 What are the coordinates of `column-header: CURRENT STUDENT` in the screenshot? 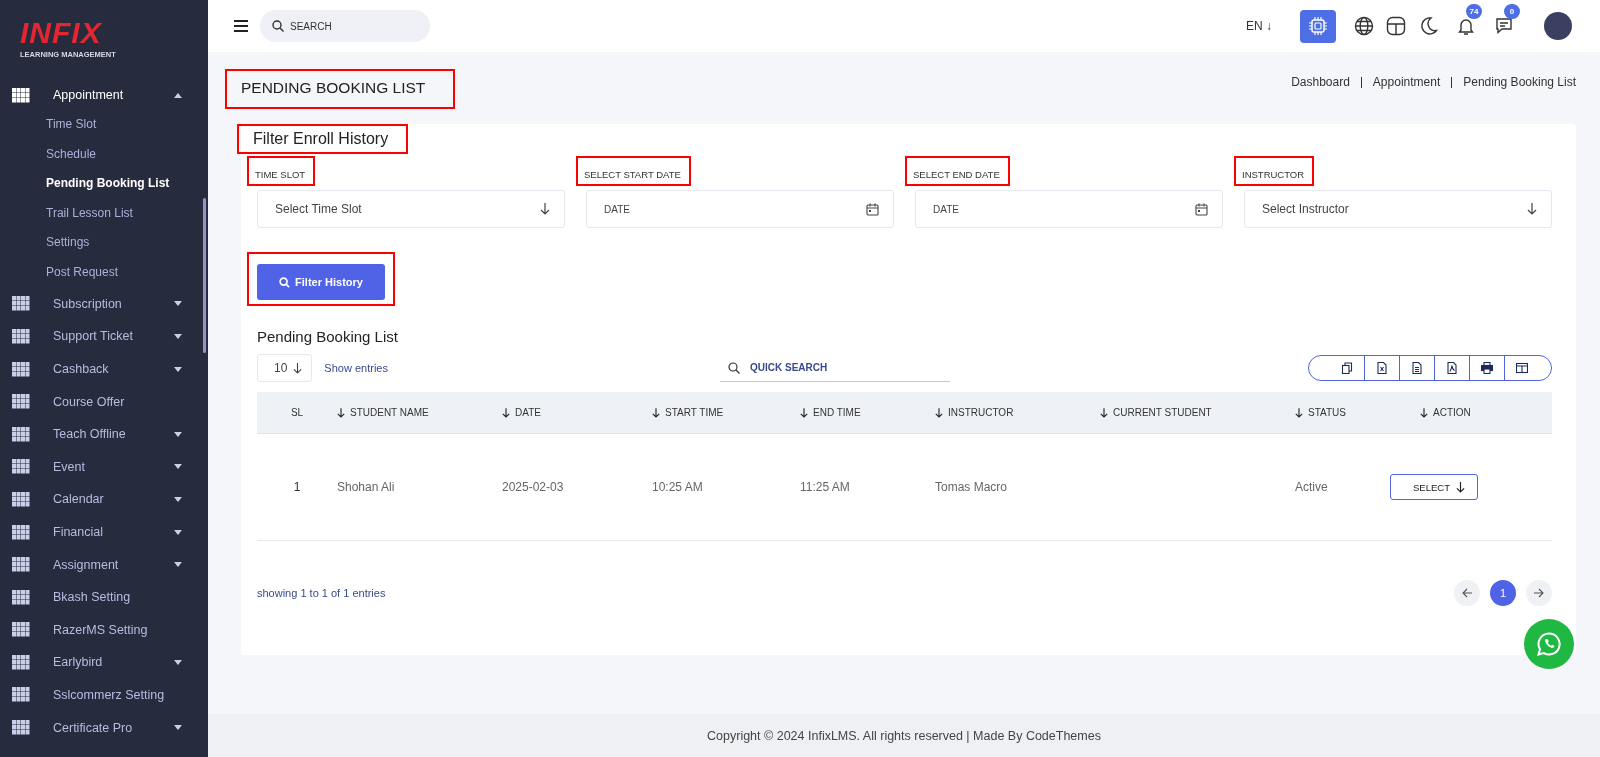 It's located at (1197, 412).